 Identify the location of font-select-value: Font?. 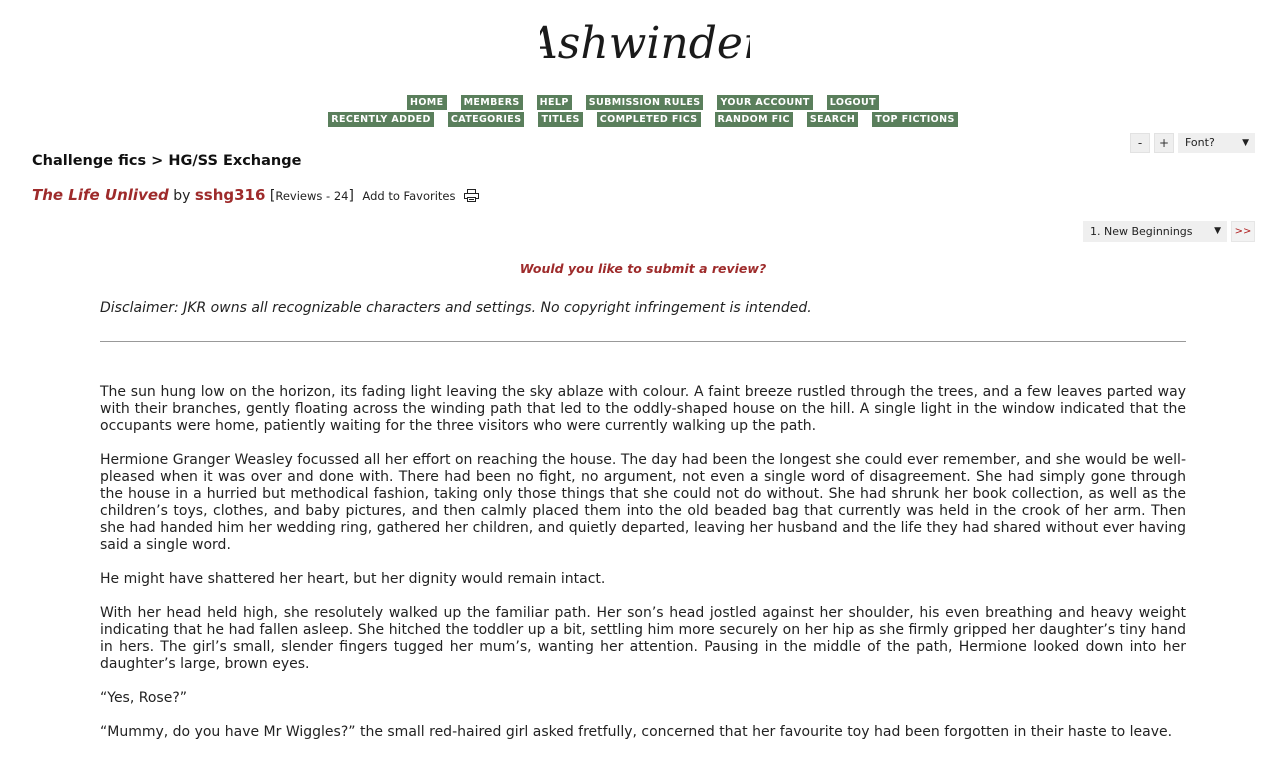
(1200, 142).